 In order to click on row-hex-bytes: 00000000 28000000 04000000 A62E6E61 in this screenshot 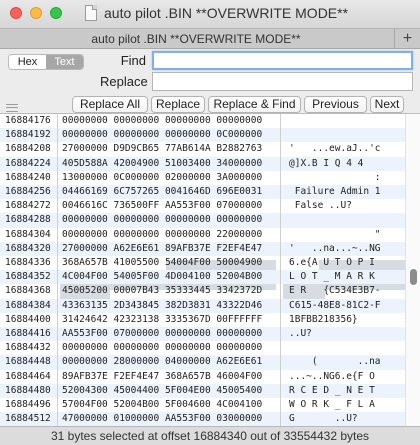, I will do `click(162, 362)`.